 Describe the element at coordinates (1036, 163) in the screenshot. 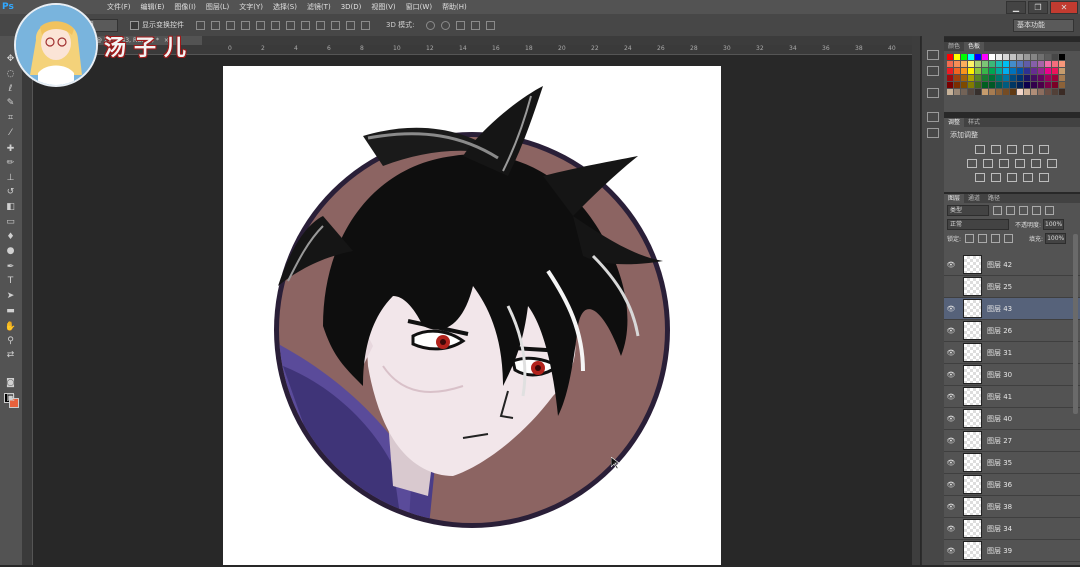

I see `channel-mixer-icon` at that location.